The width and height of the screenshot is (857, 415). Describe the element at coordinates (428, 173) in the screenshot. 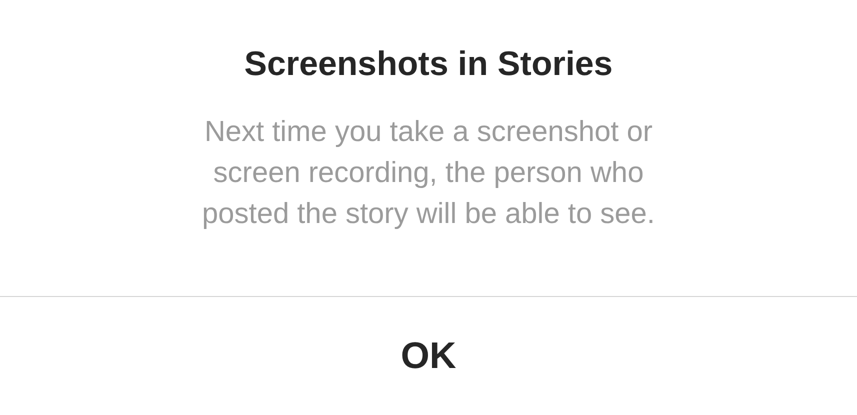

I see `dialog-message: Next time you take a screenshot or screen recording, the person who posted the story will be able to see.` at that location.